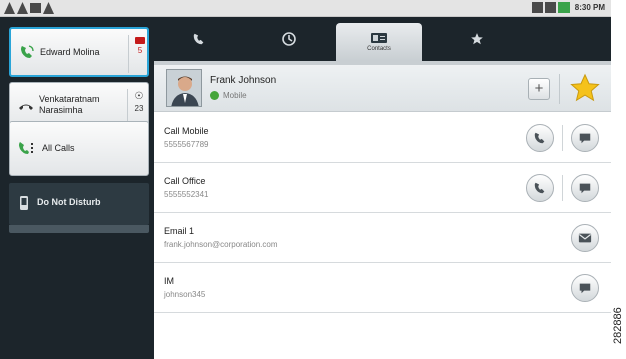 This screenshot has width=626, height=359. Describe the element at coordinates (382, 138) in the screenshot. I see `contact-row-call-mobile: Call Mobile 5555567789` at that location.